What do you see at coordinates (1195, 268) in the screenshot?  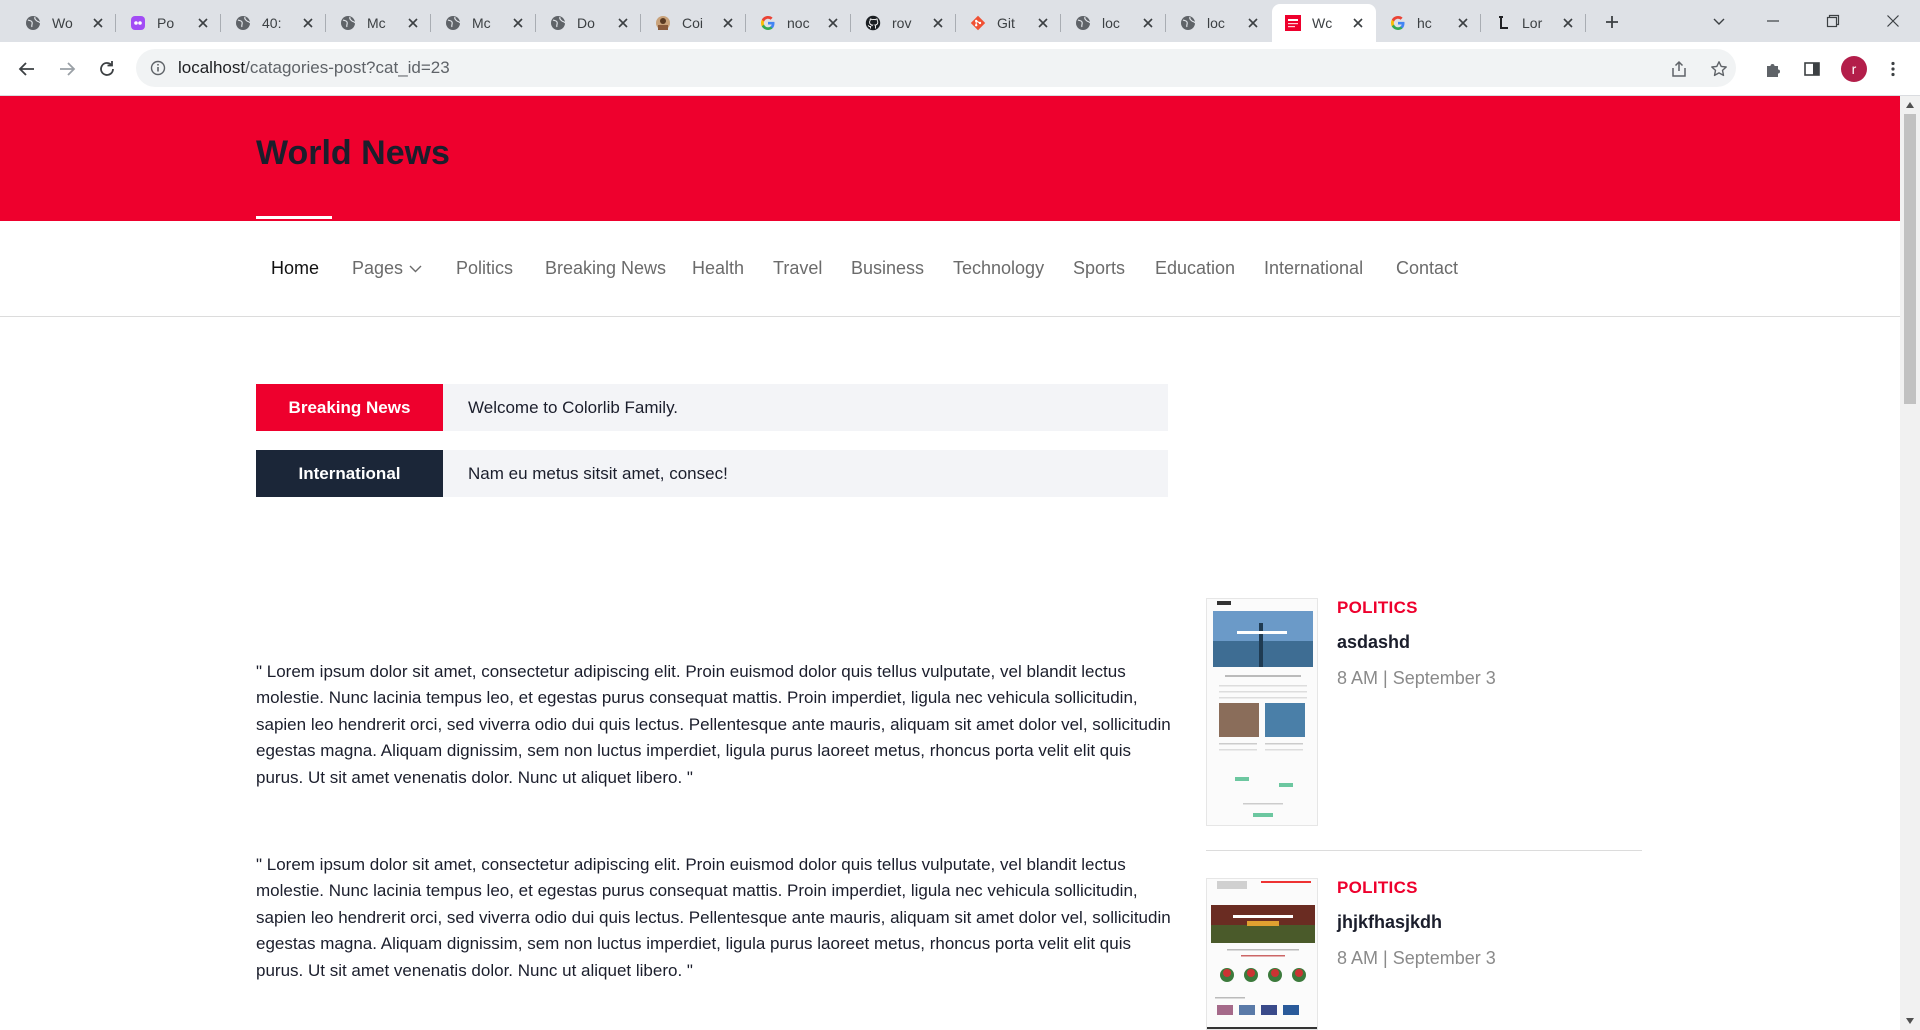 I see `nav-item-education: Education` at bounding box center [1195, 268].